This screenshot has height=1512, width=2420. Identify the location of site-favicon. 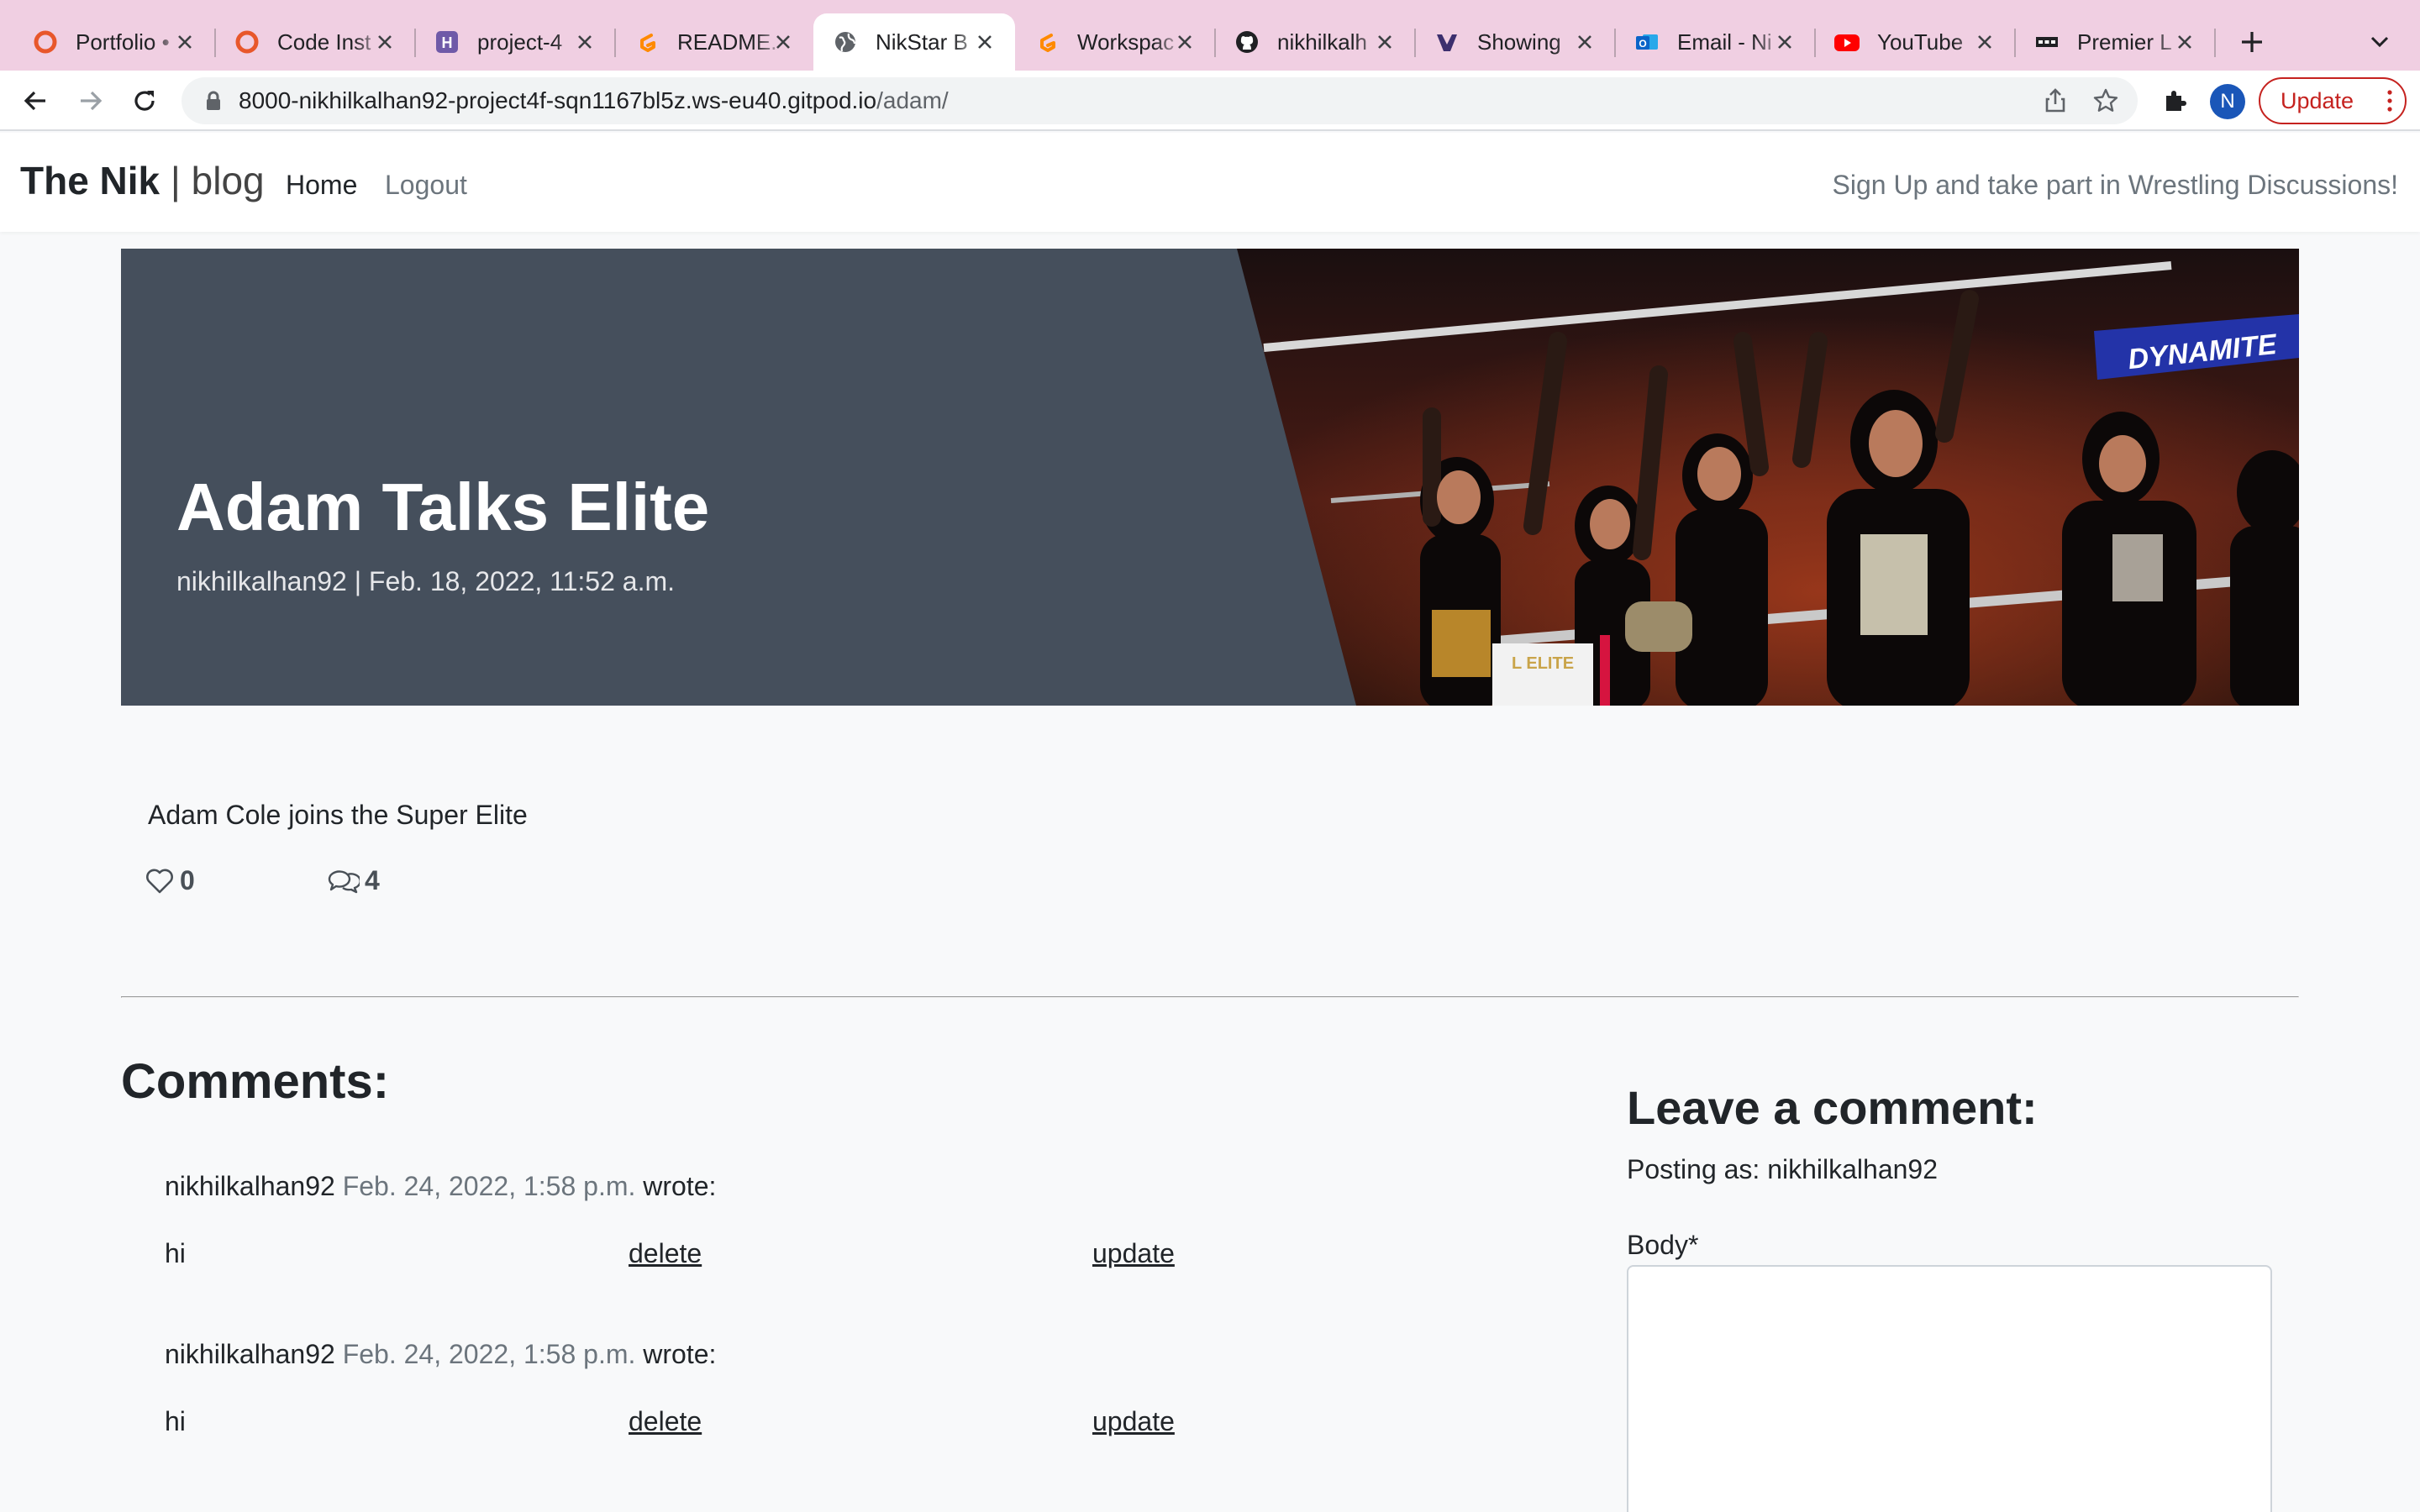
(1447, 42).